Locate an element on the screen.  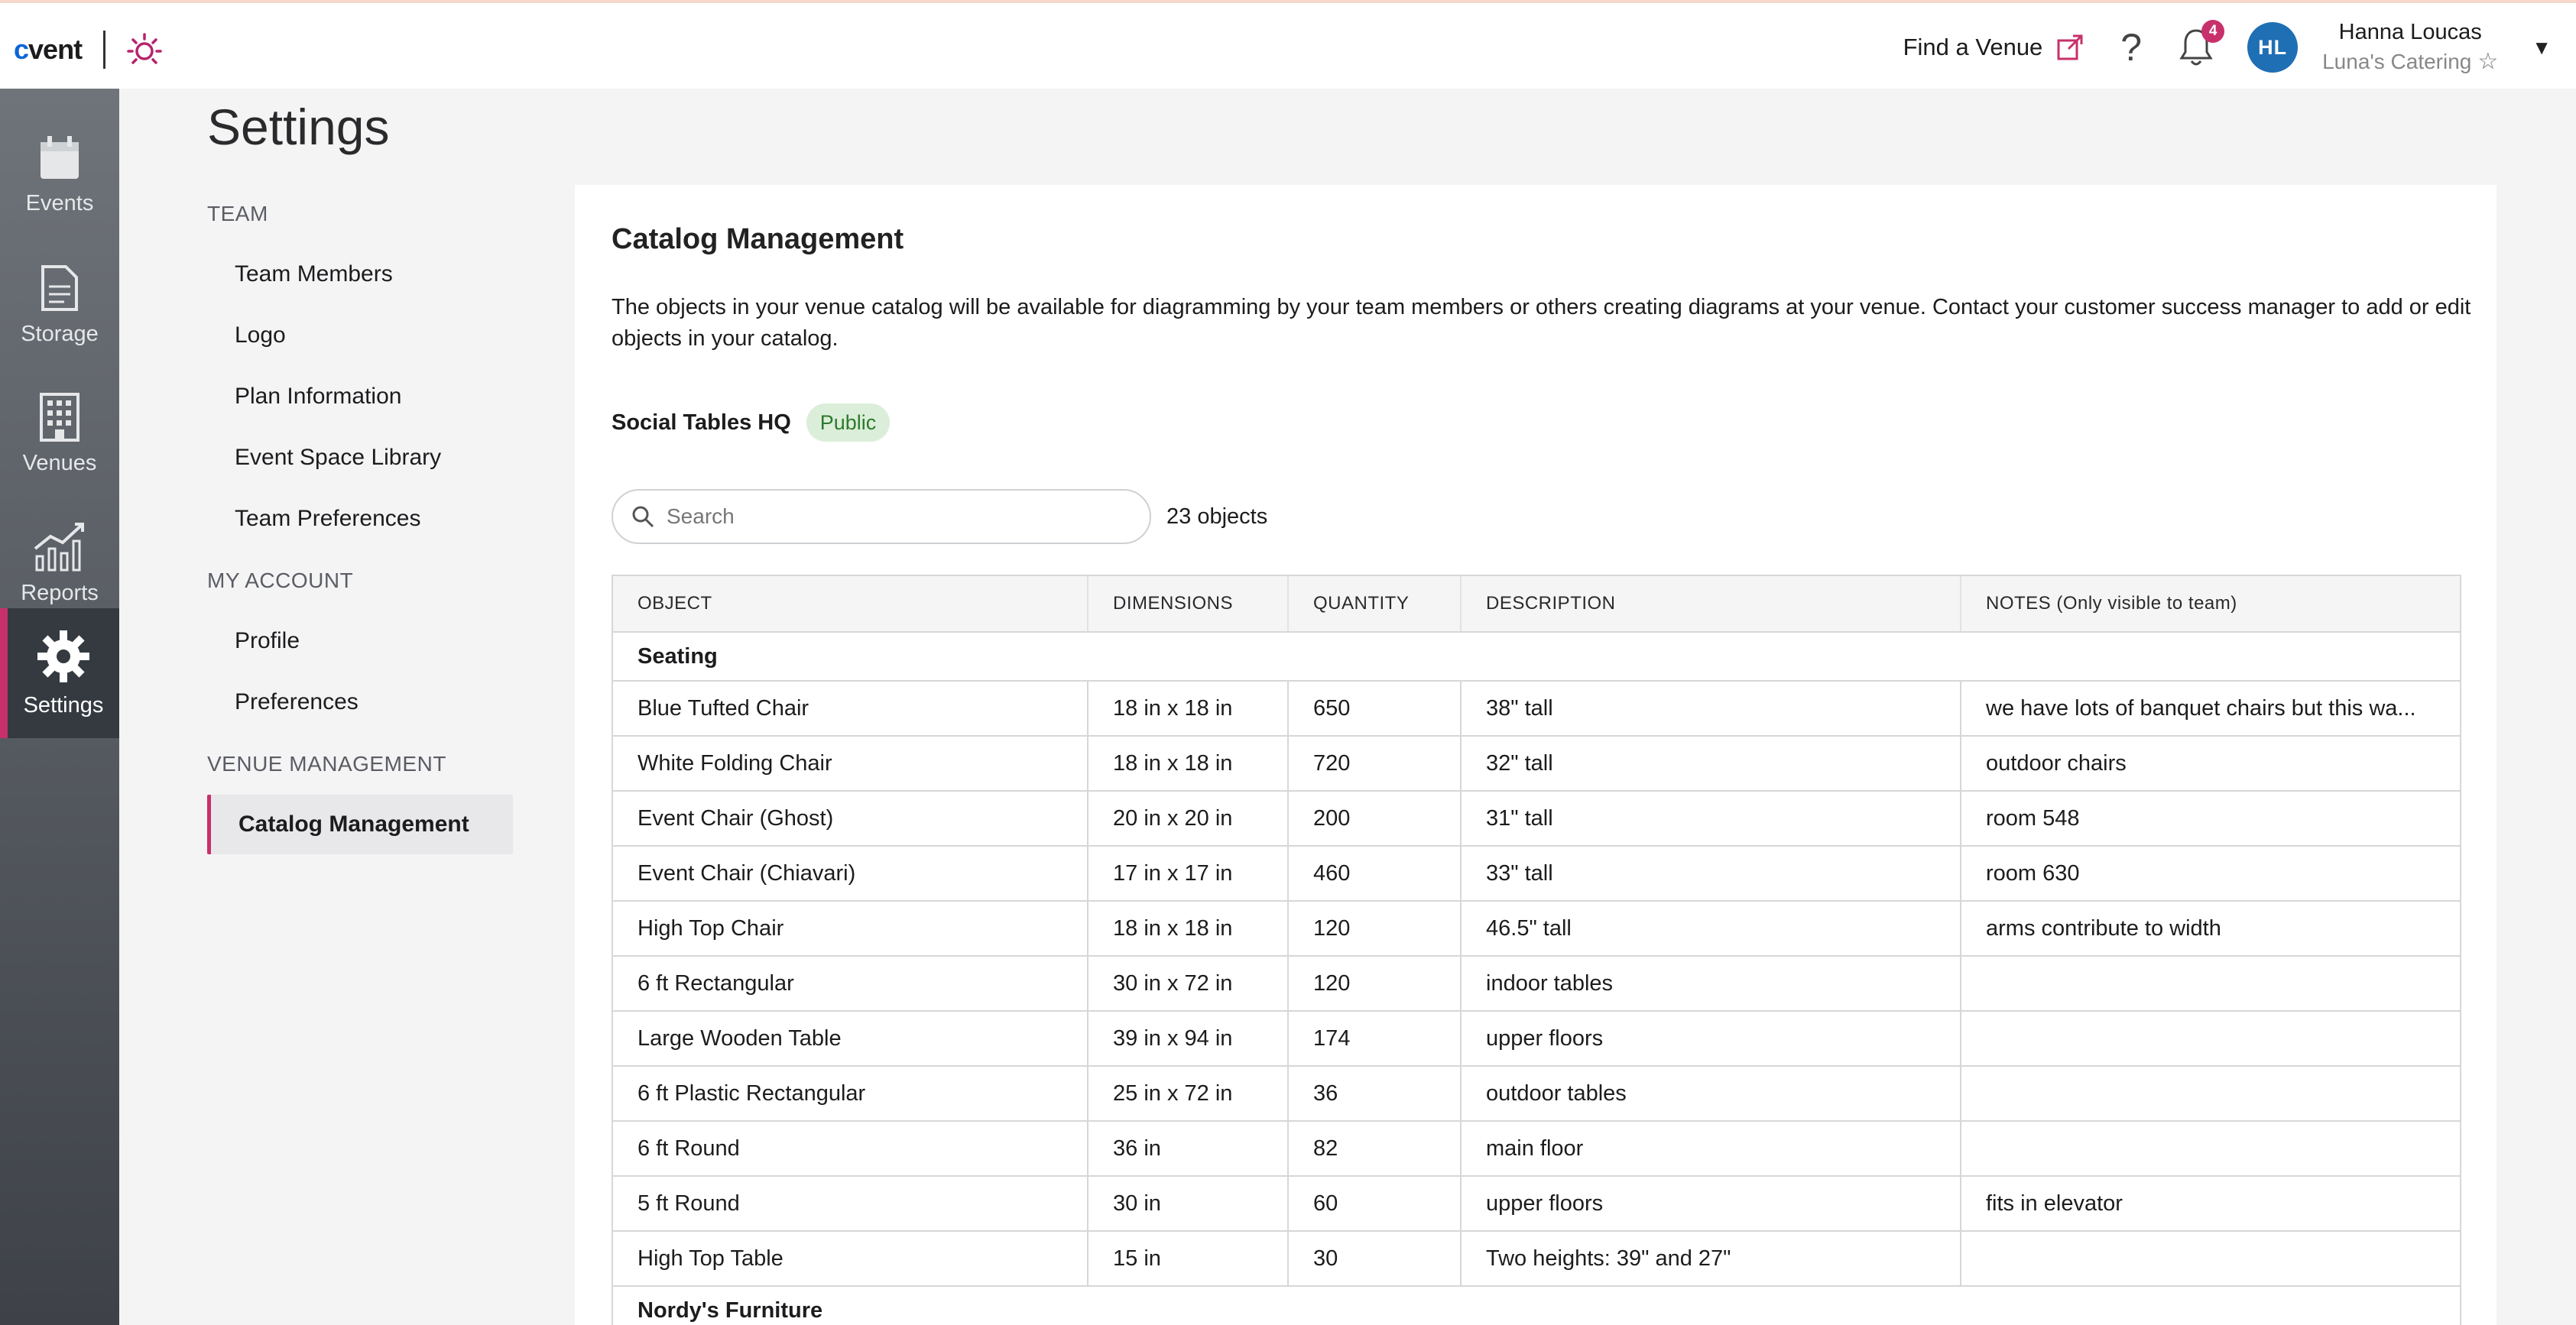
column-header-object: OBJECT is located at coordinates (850, 603).